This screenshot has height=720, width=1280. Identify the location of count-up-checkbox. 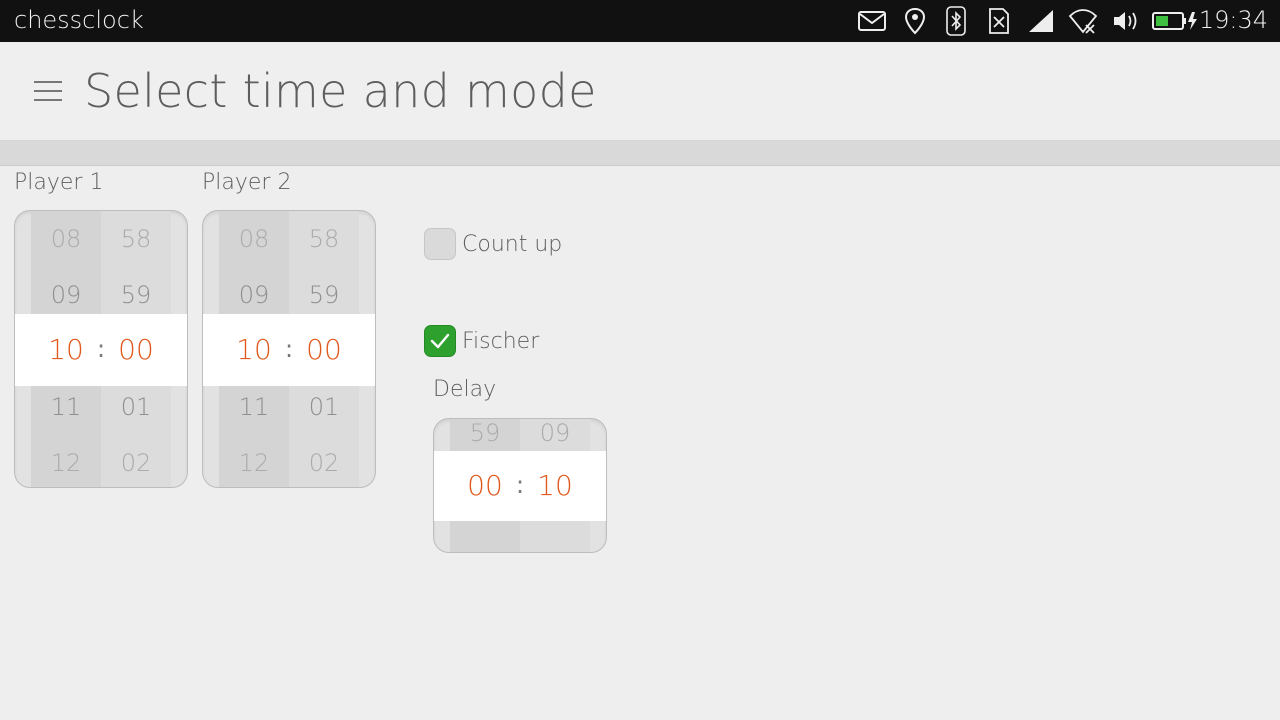
(440, 244).